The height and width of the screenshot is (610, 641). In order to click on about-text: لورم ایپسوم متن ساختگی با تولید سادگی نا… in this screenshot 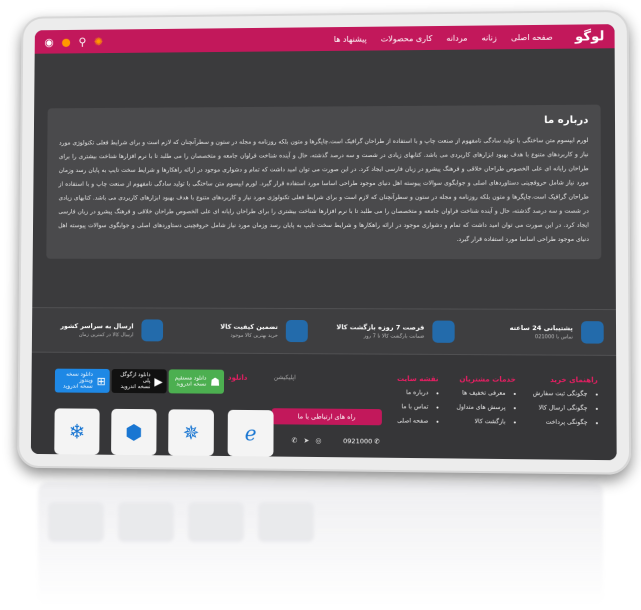, I will do `click(323, 190)`.